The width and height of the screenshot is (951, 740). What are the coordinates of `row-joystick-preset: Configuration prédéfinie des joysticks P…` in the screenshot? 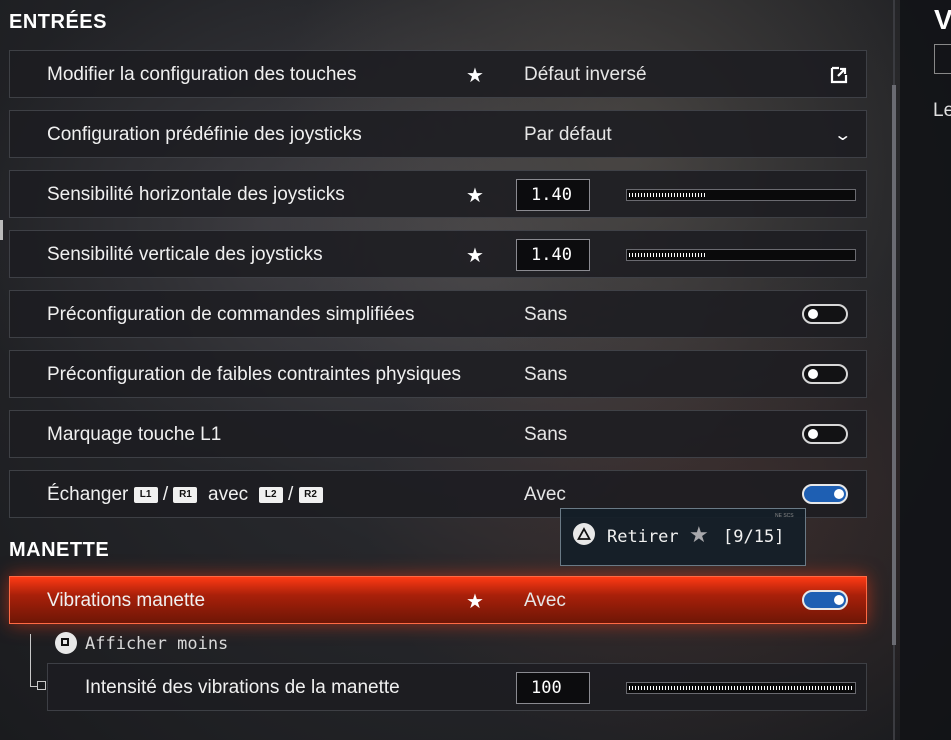 It's located at (438, 134).